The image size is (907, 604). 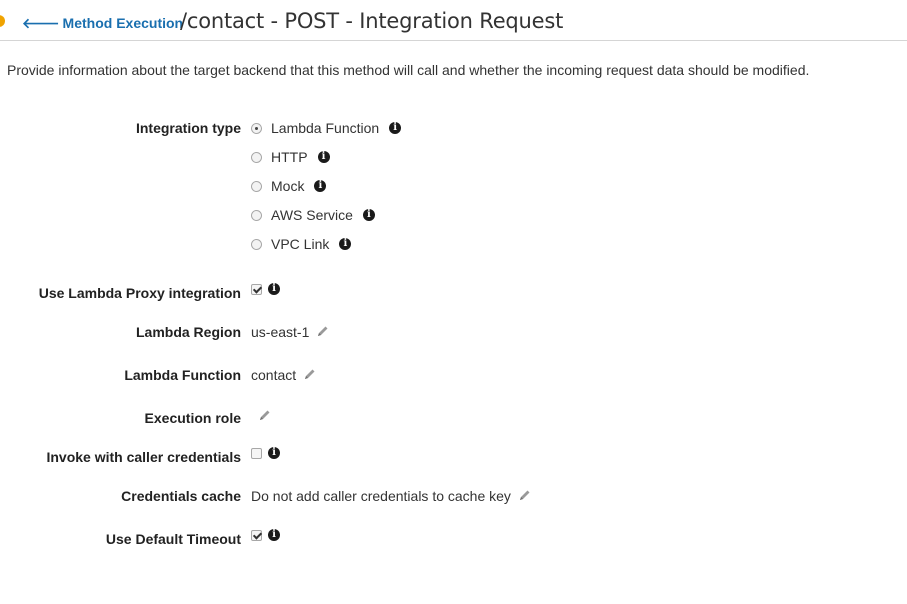 What do you see at coordinates (256, 289) in the screenshot?
I see `lambda-proxy-checkbox` at bounding box center [256, 289].